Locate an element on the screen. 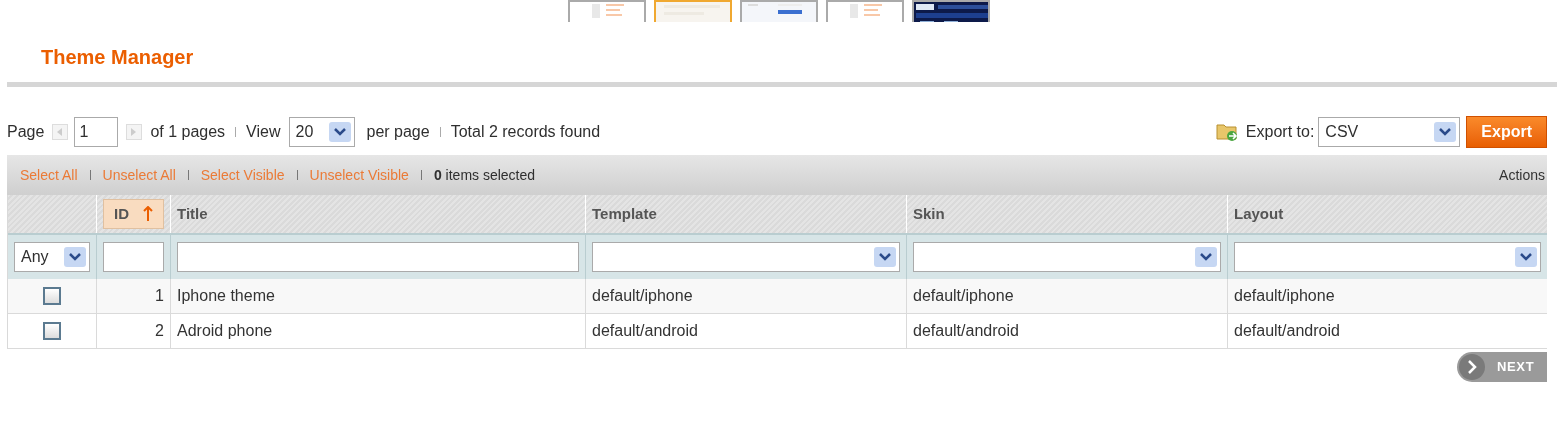 This screenshot has height=429, width=1564. per-page-select: 20 is located at coordinates (321, 132).